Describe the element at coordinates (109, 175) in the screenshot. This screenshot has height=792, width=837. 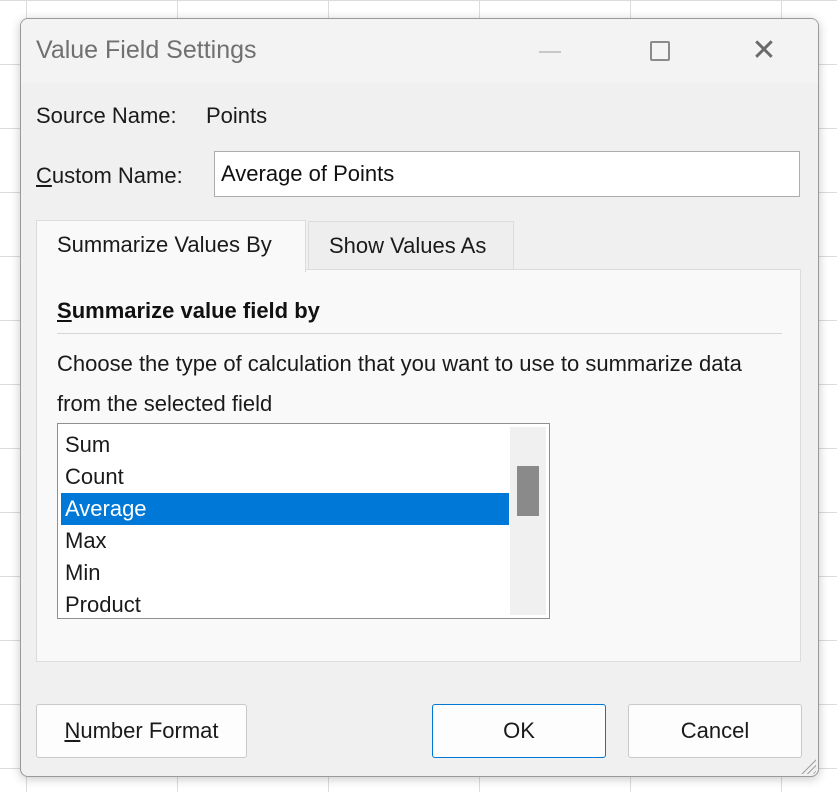
I see `custom-name-label: Custom Name:` at that location.